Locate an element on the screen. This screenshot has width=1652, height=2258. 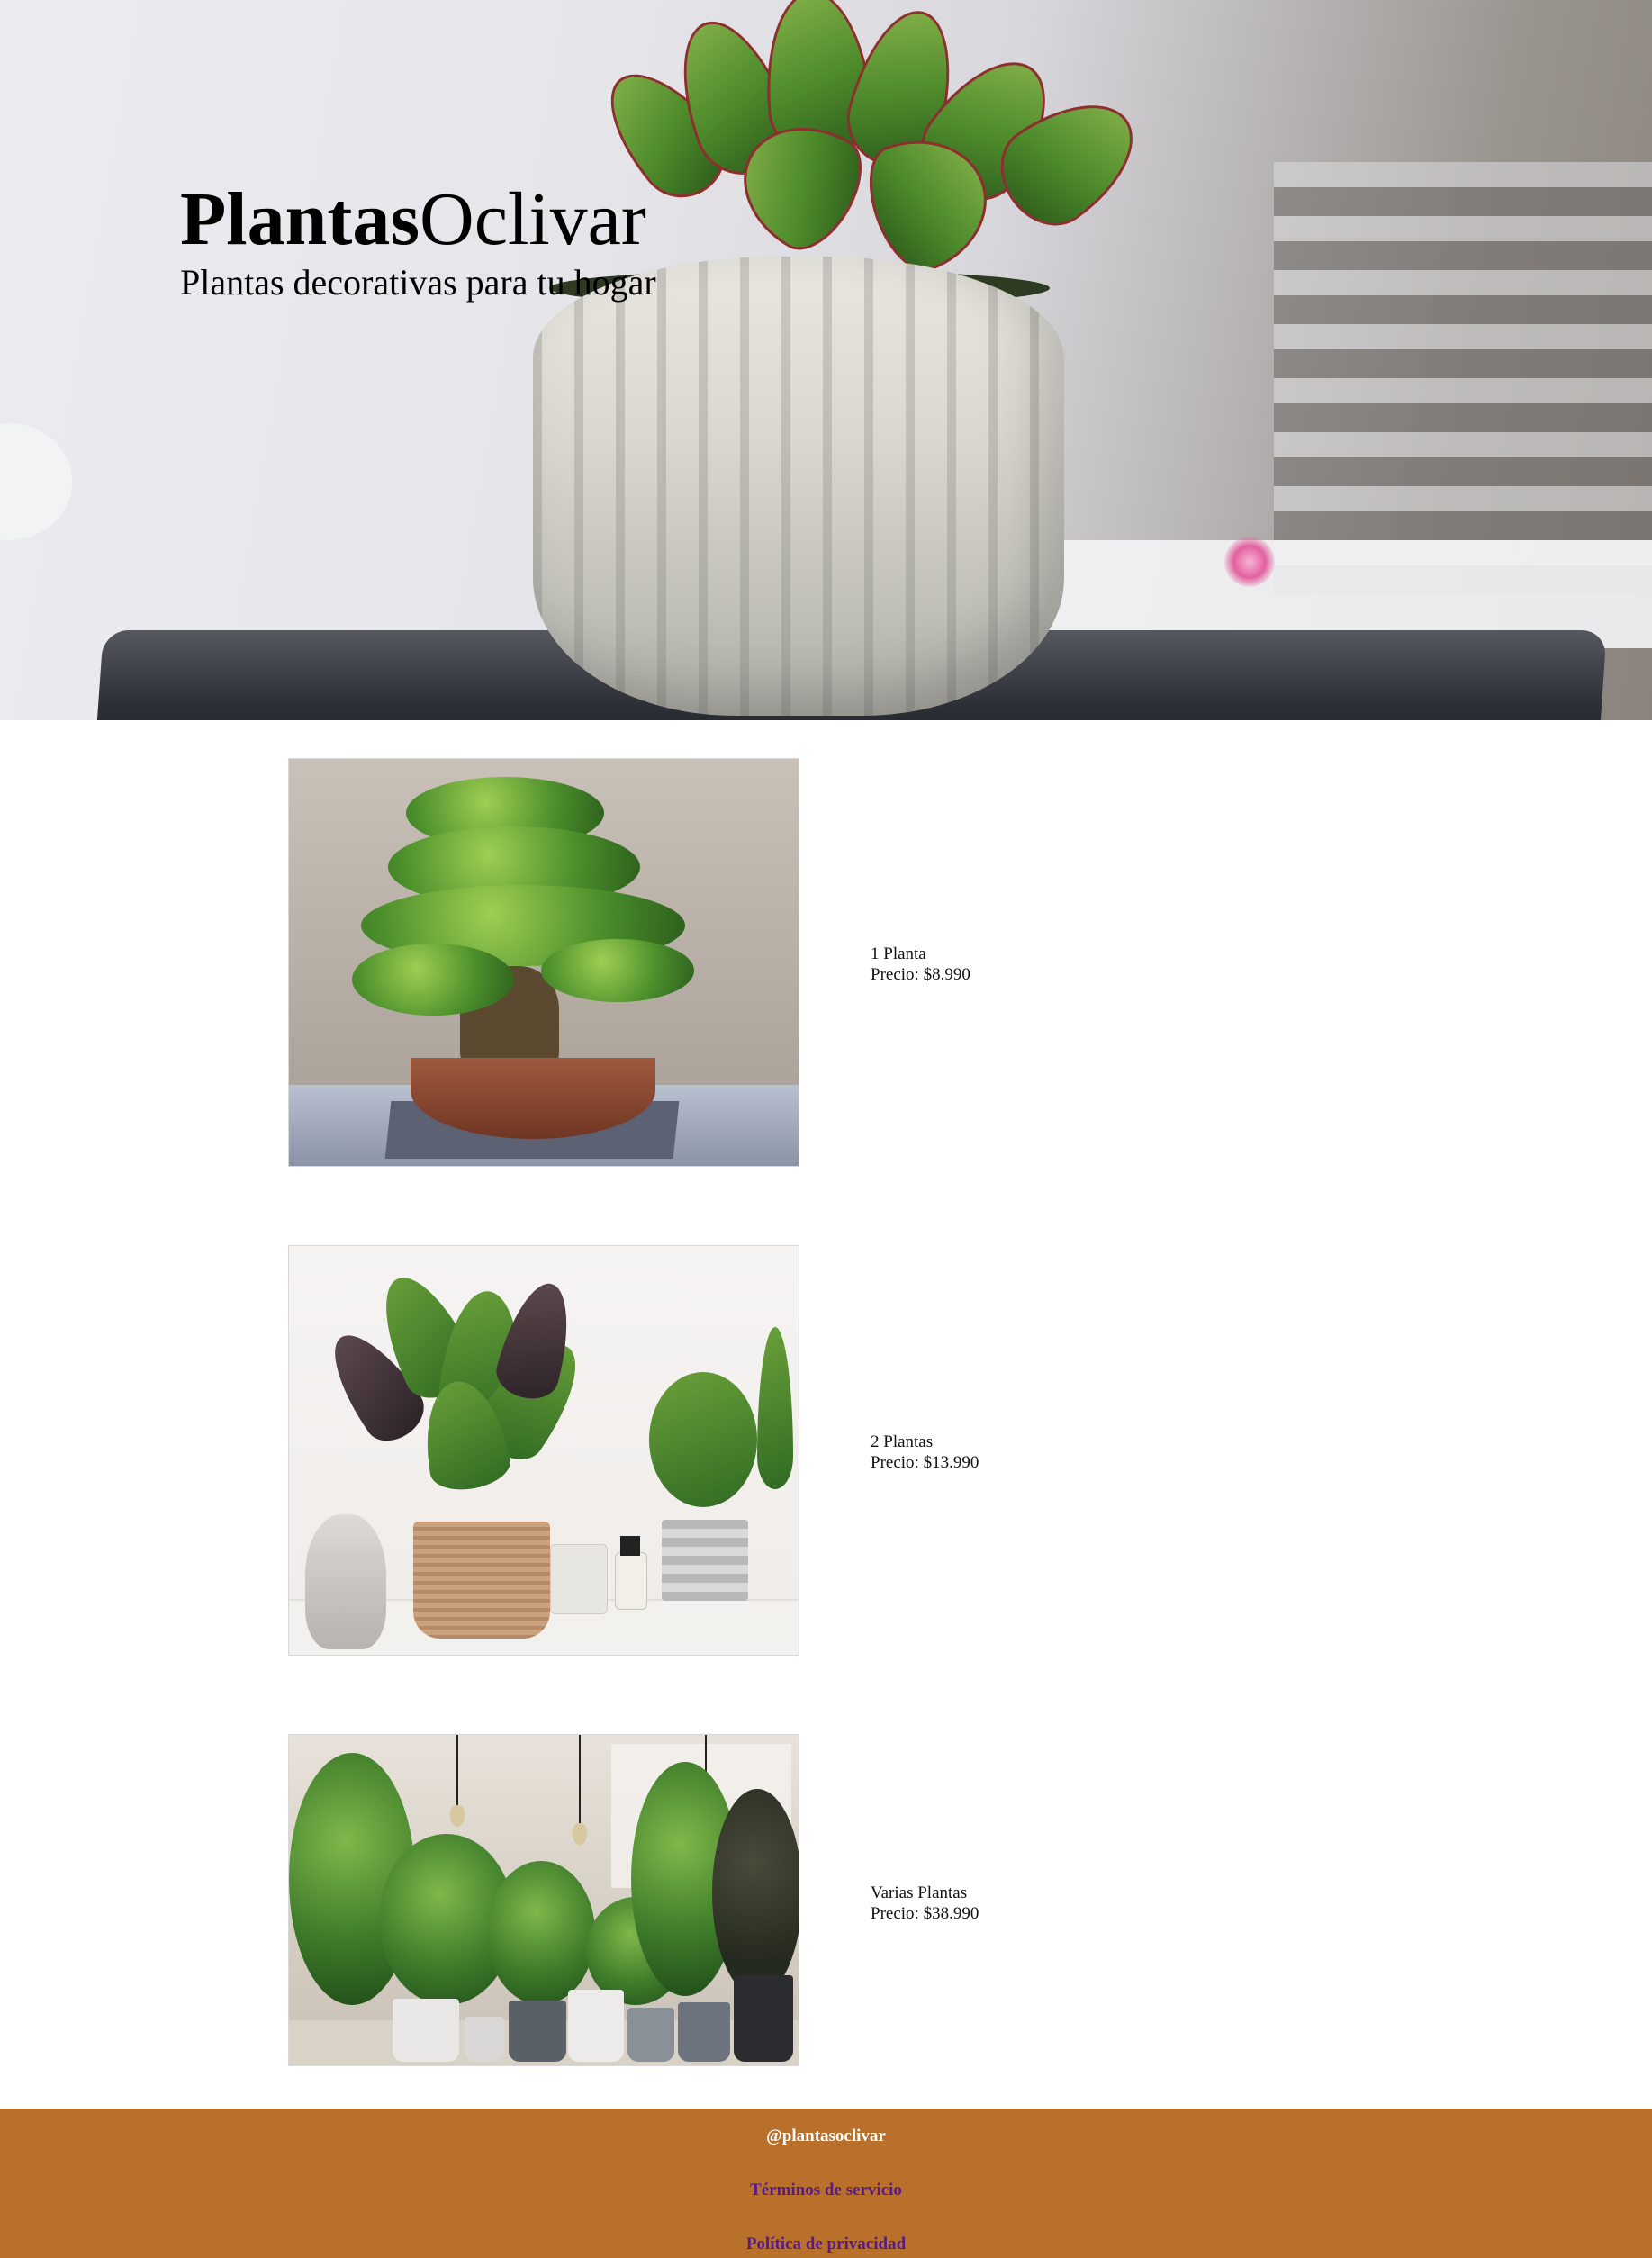
striped-pot is located at coordinates (705, 1560).